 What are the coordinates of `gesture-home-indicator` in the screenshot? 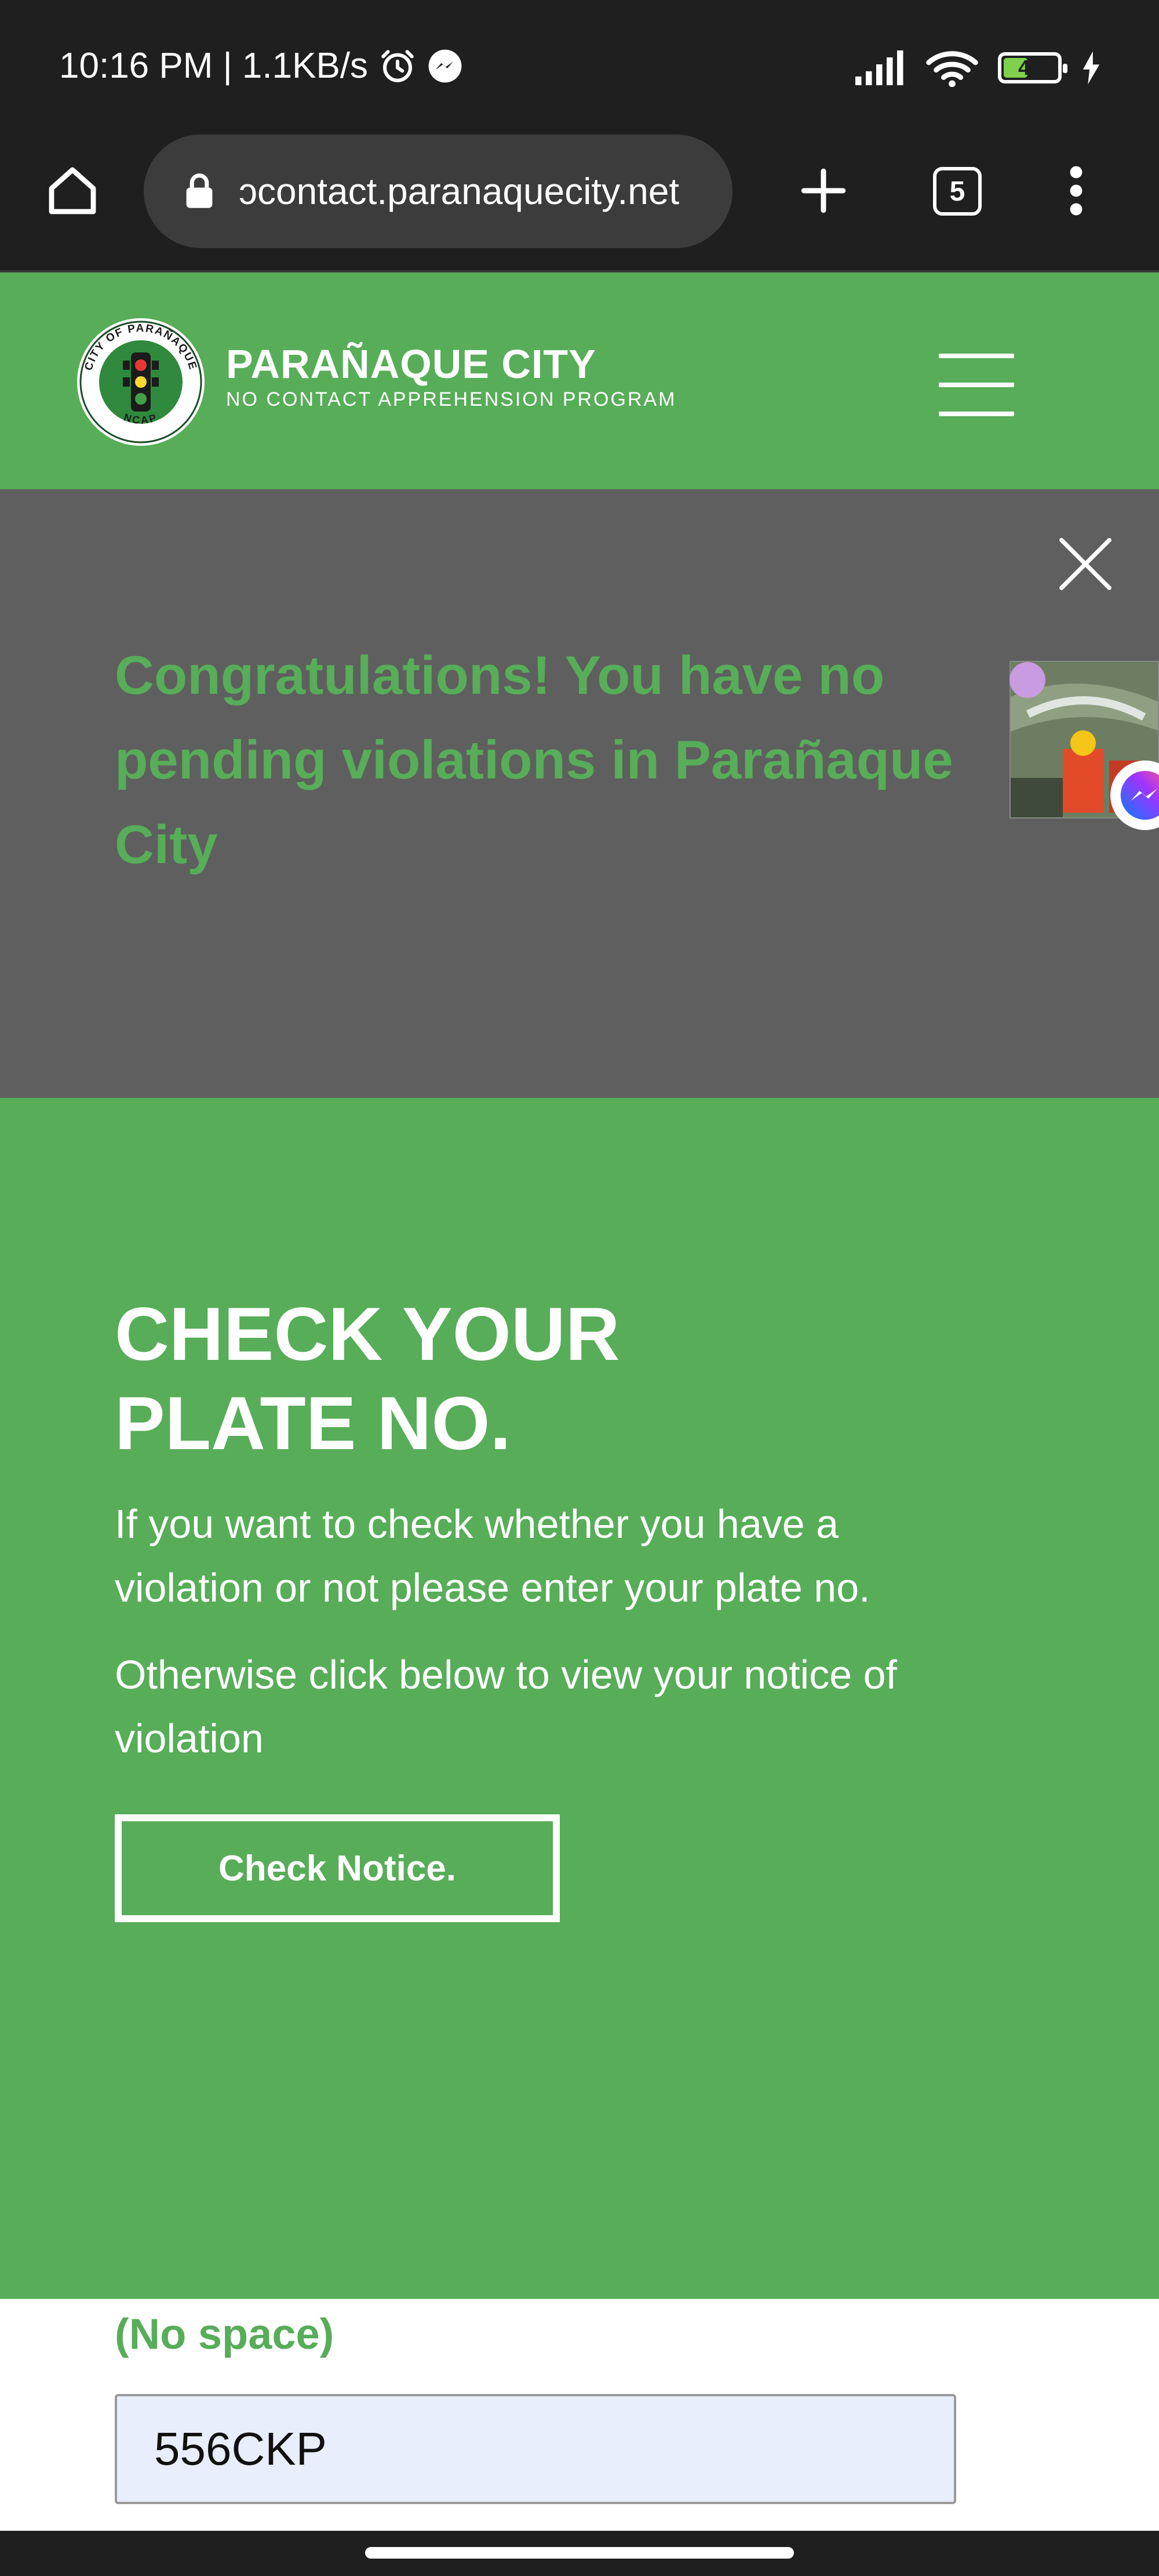 It's located at (580, 2553).